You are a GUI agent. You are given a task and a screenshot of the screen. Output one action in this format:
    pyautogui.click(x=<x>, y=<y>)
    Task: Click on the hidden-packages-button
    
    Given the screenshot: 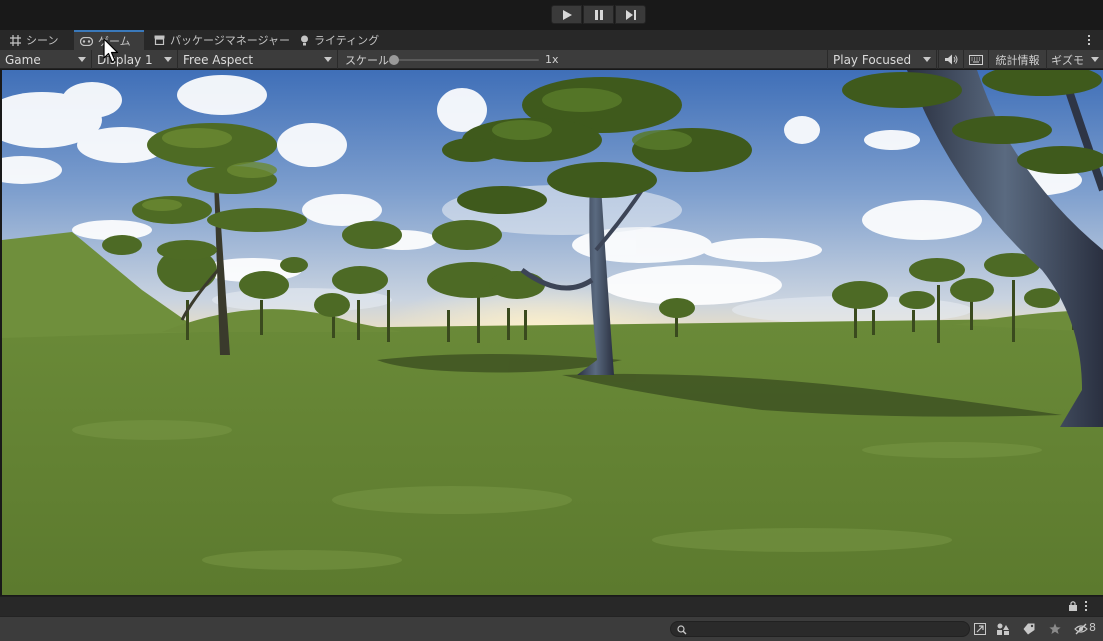 What is the action you would take?
    pyautogui.click(x=1081, y=629)
    